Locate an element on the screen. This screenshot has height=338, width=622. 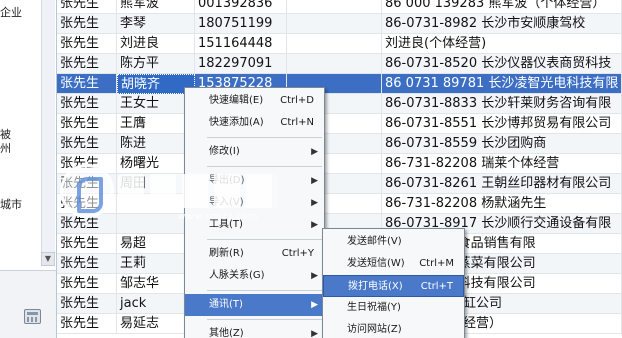
menu-item-shortcut: Ctrl+N is located at coordinates (297, 122).